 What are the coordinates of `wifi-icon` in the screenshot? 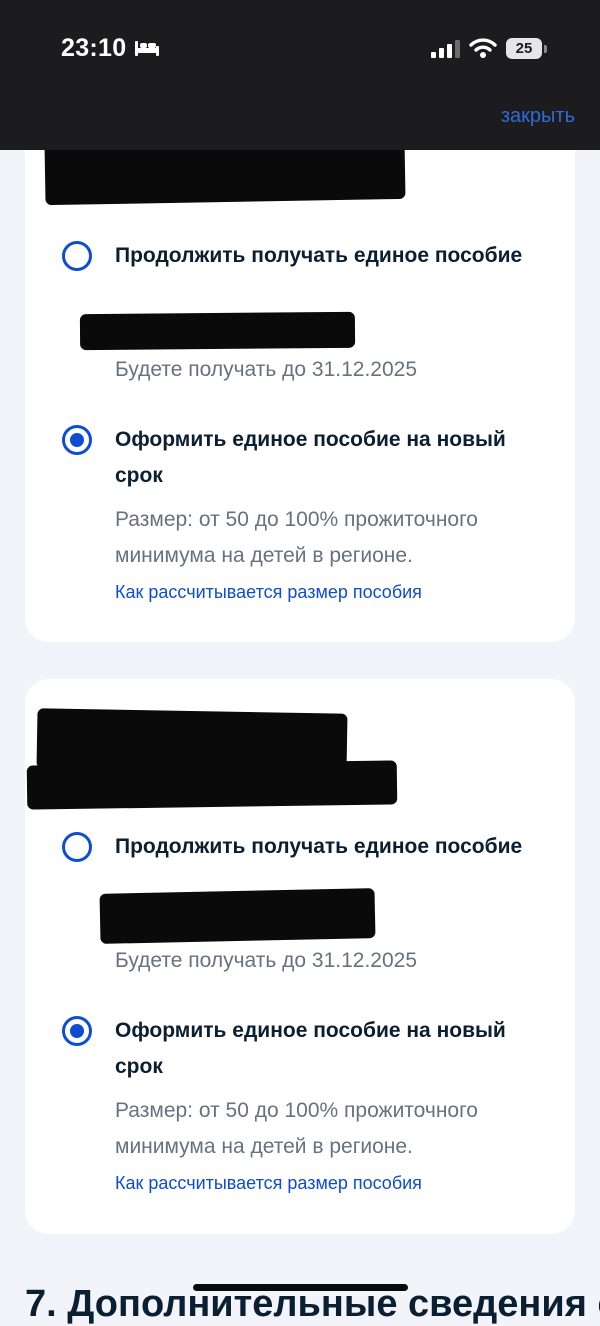 It's located at (483, 48).